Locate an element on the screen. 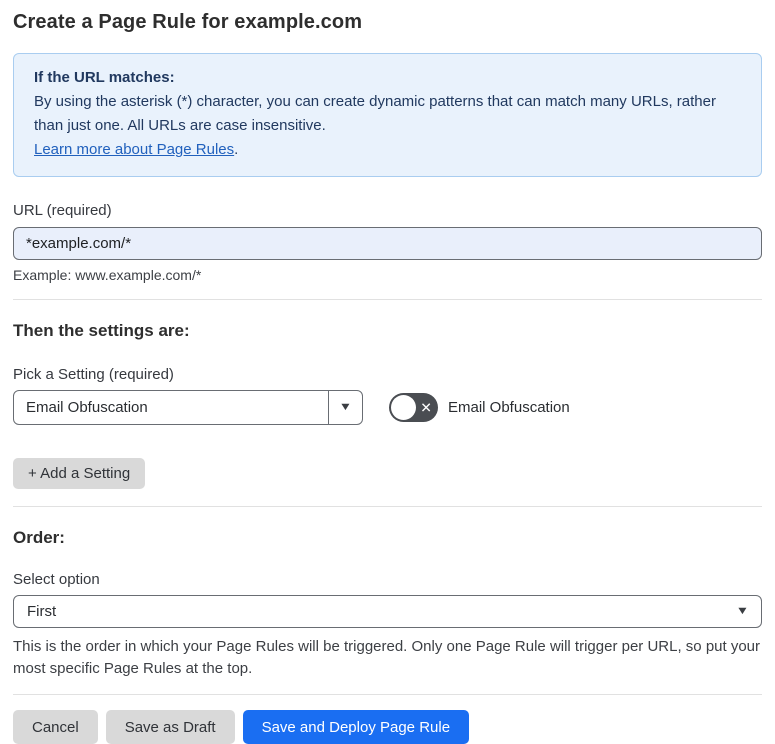 Image resolution: width=775 pixels, height=744 pixels. info-box-link-row: Learn more about Page Rules. is located at coordinates (387, 150).